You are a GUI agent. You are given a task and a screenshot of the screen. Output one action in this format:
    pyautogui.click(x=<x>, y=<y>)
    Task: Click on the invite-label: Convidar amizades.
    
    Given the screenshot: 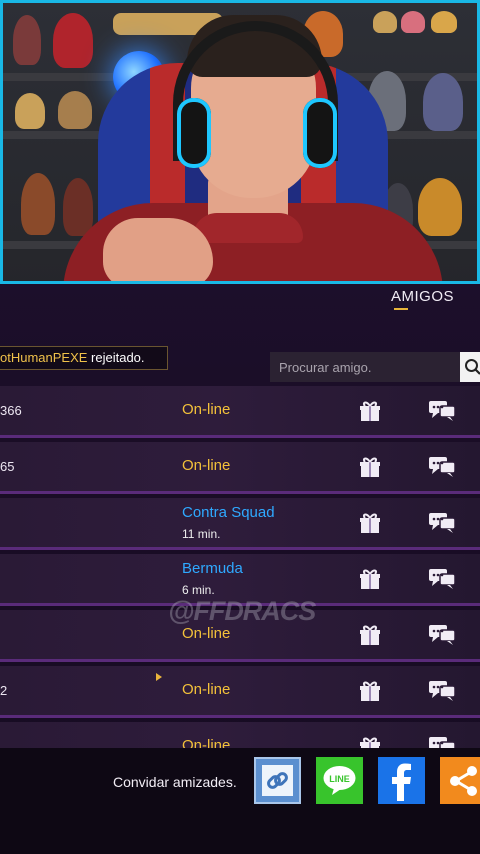 What is the action you would take?
    pyautogui.click(x=175, y=782)
    